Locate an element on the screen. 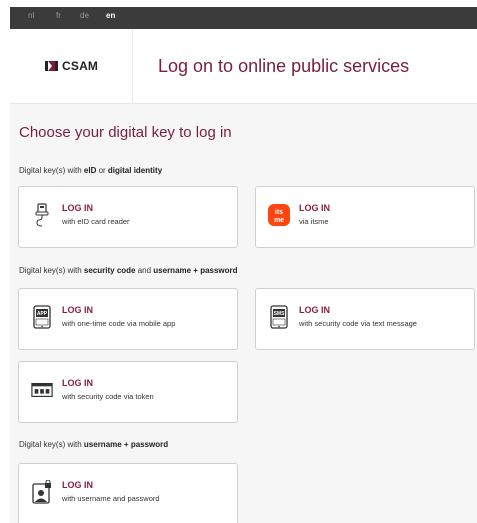  lang-nl: nl is located at coordinates (31, 15).